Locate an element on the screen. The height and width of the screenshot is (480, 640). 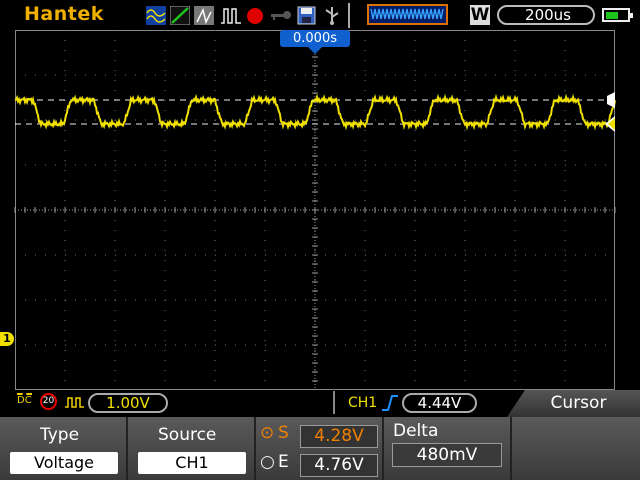
pulse-icon is located at coordinates (231, 15).